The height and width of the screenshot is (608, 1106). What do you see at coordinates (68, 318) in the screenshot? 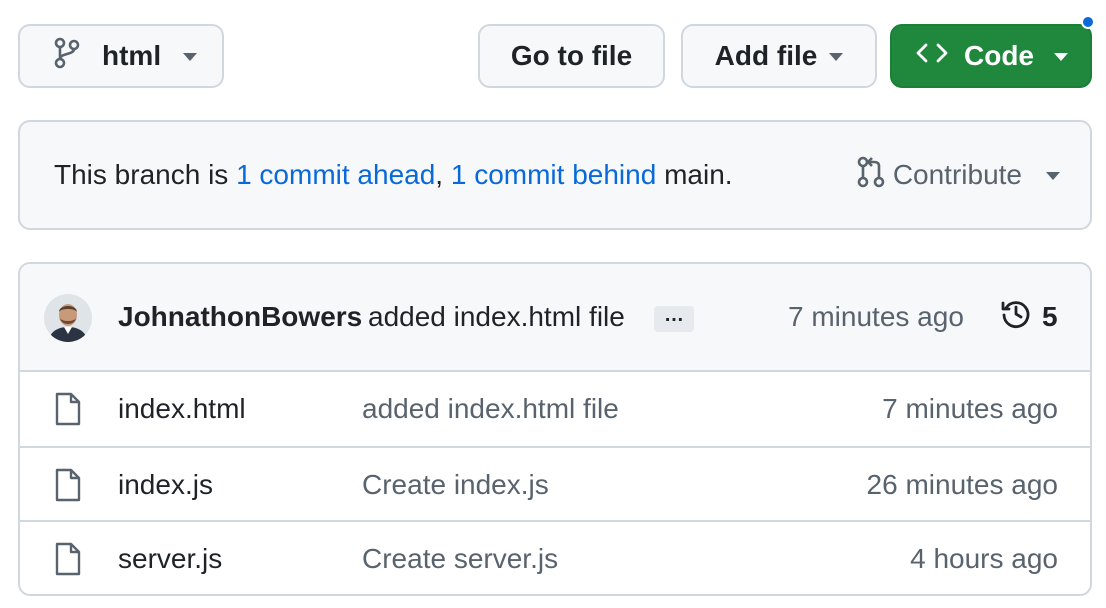
I see `avatar` at bounding box center [68, 318].